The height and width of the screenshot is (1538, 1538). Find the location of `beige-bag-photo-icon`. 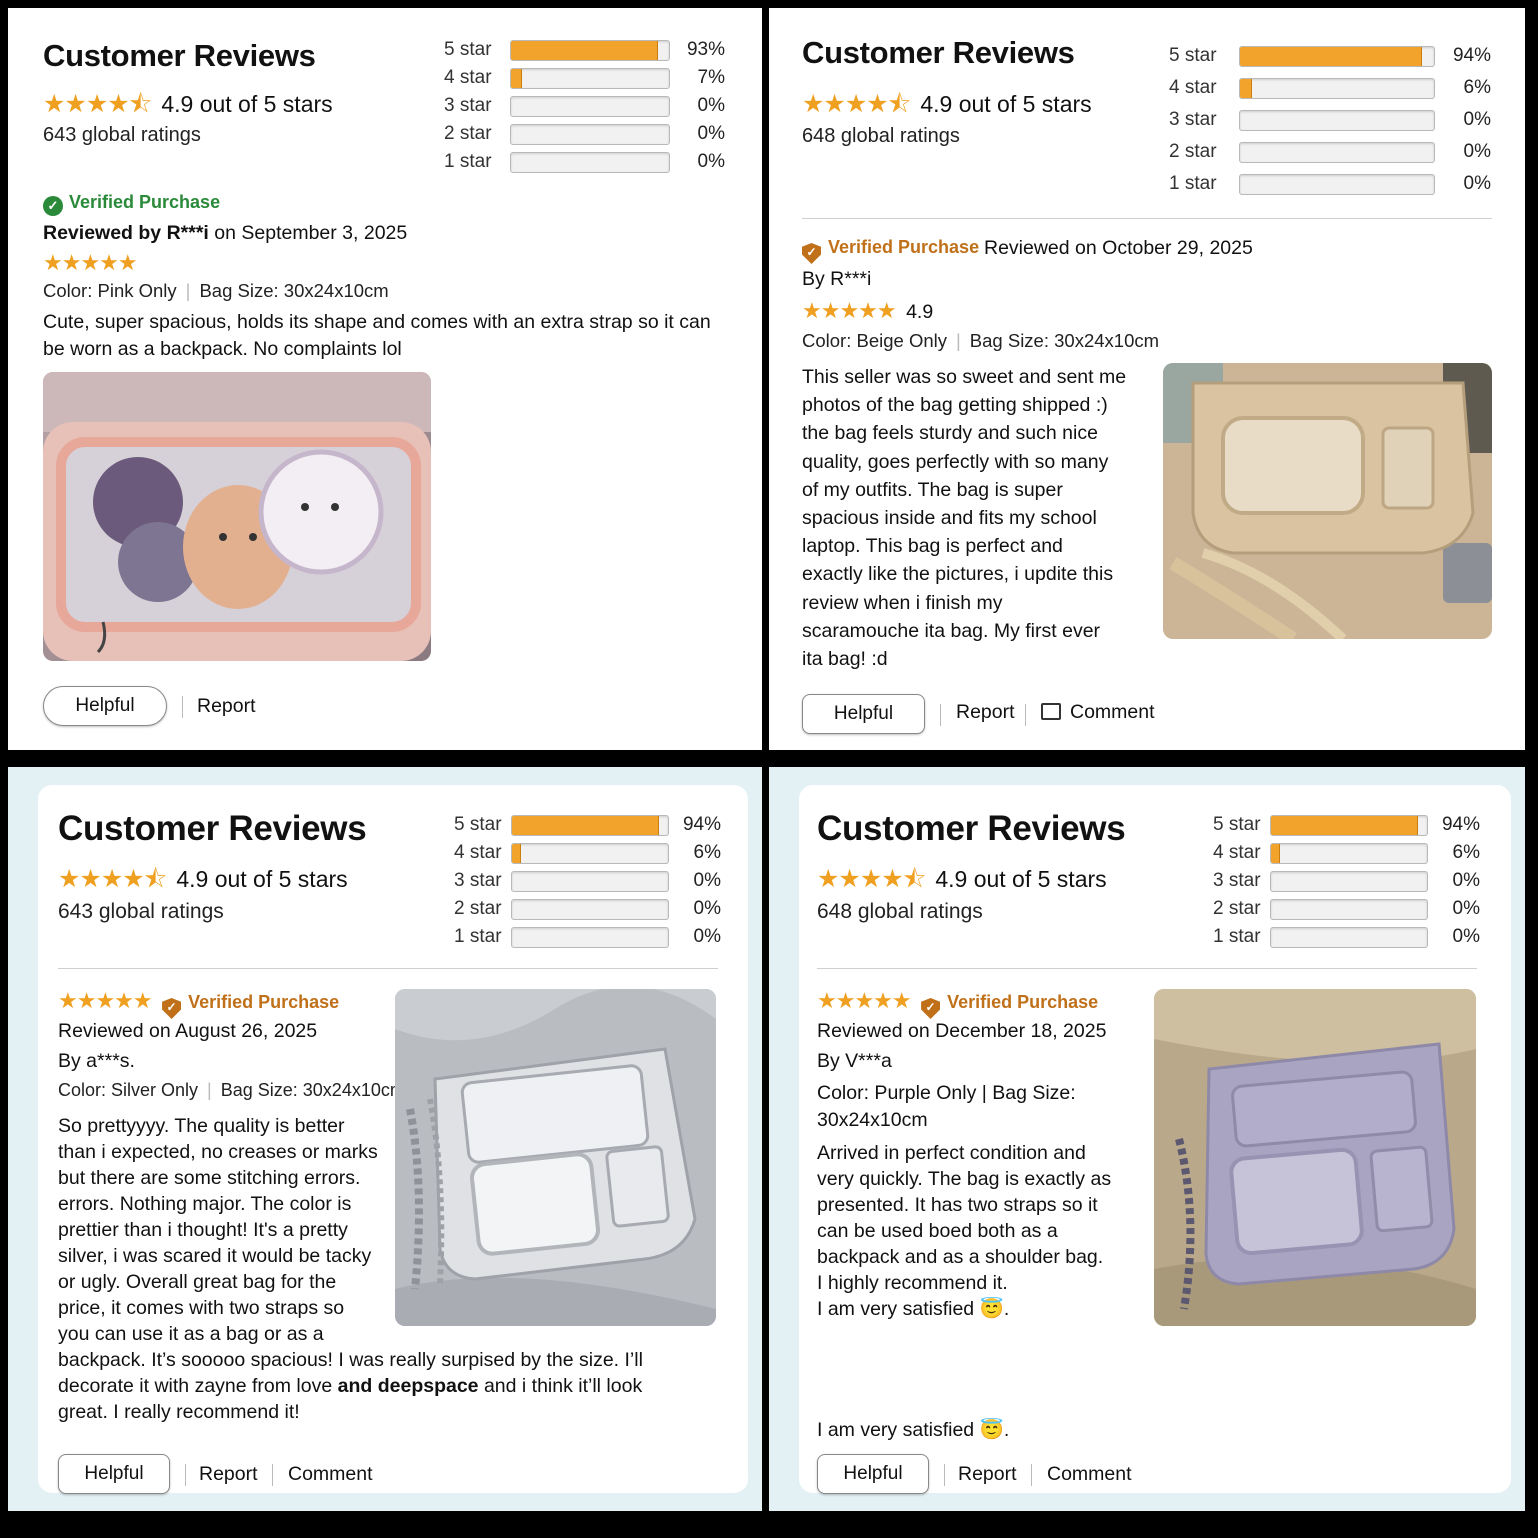

beige-bag-photo-icon is located at coordinates (1327, 501).